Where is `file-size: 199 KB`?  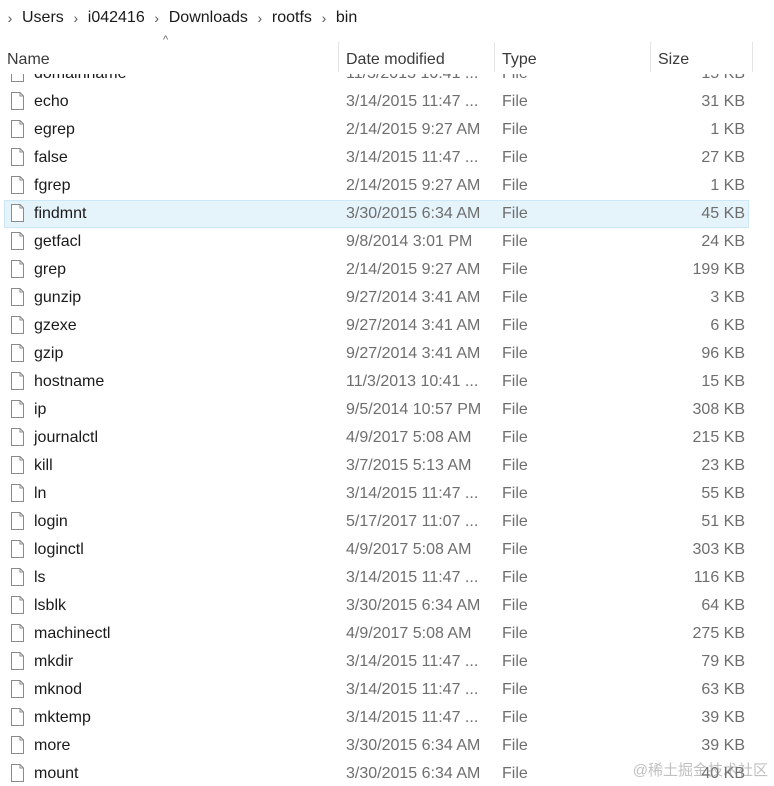 file-size: 199 KB is located at coordinates (718, 269).